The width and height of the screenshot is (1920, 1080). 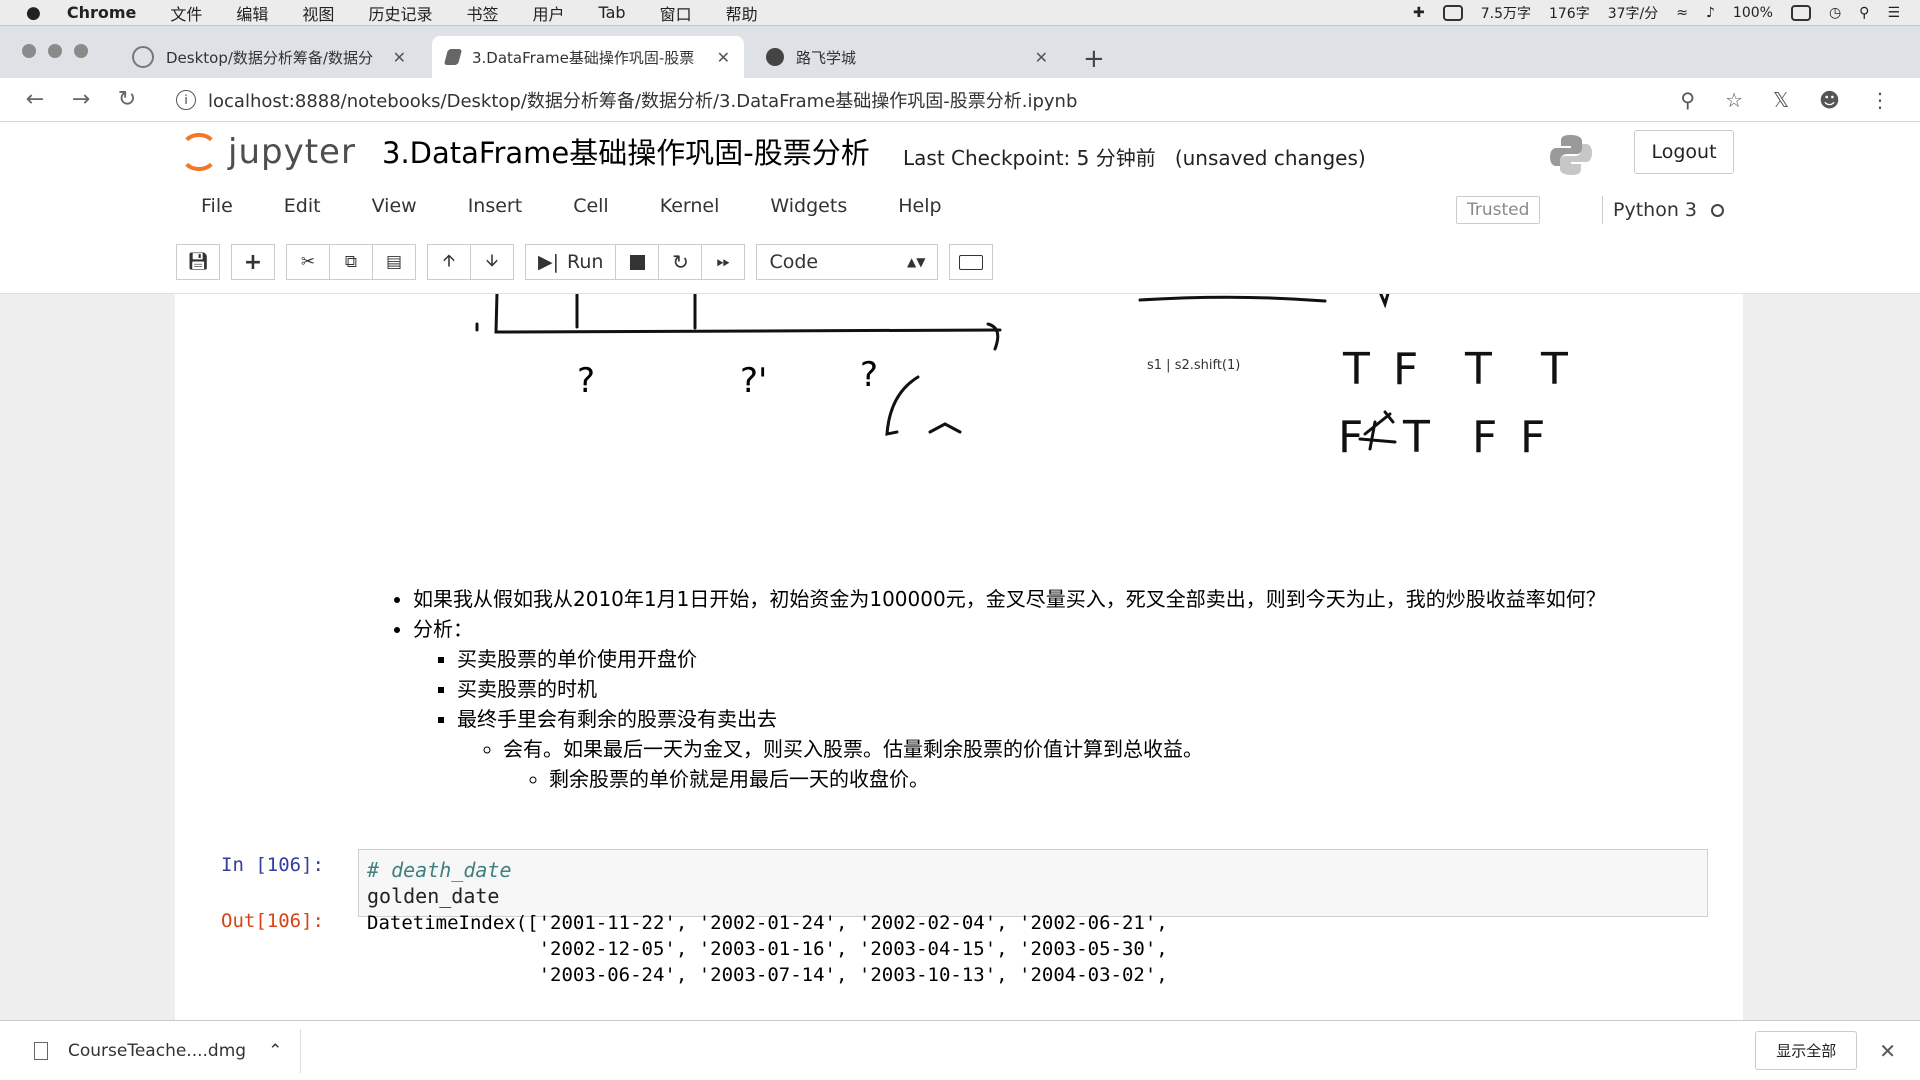 I want to click on download-item: CourseTeache....dmg ⌃, so click(x=168, y=1050).